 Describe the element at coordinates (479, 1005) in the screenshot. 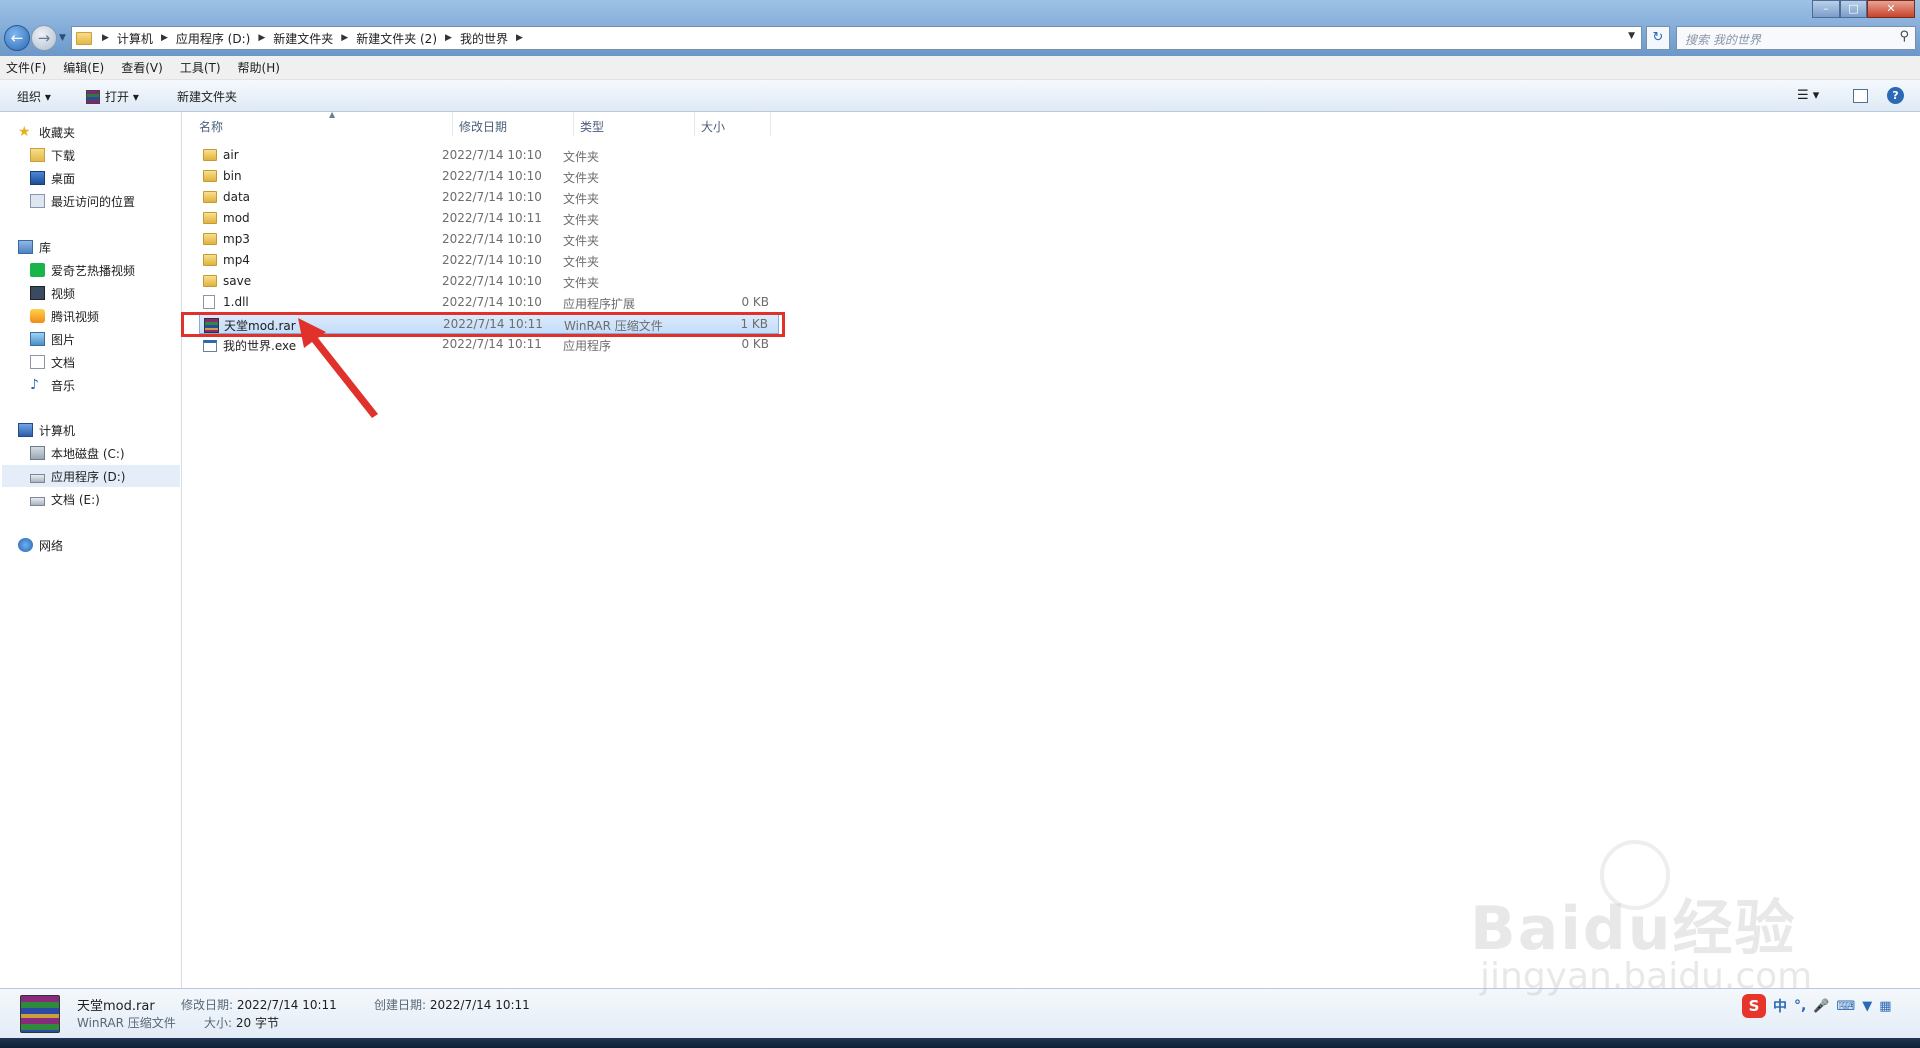

I see `detail-created-value: 2022/7/14 10:11` at that location.